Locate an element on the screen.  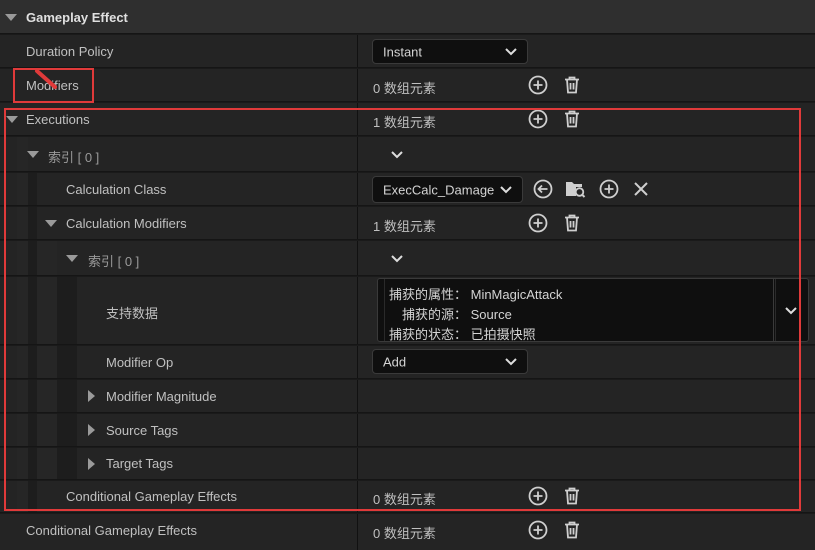
duration-policy-dropdown: Instant is located at coordinates (450, 51).